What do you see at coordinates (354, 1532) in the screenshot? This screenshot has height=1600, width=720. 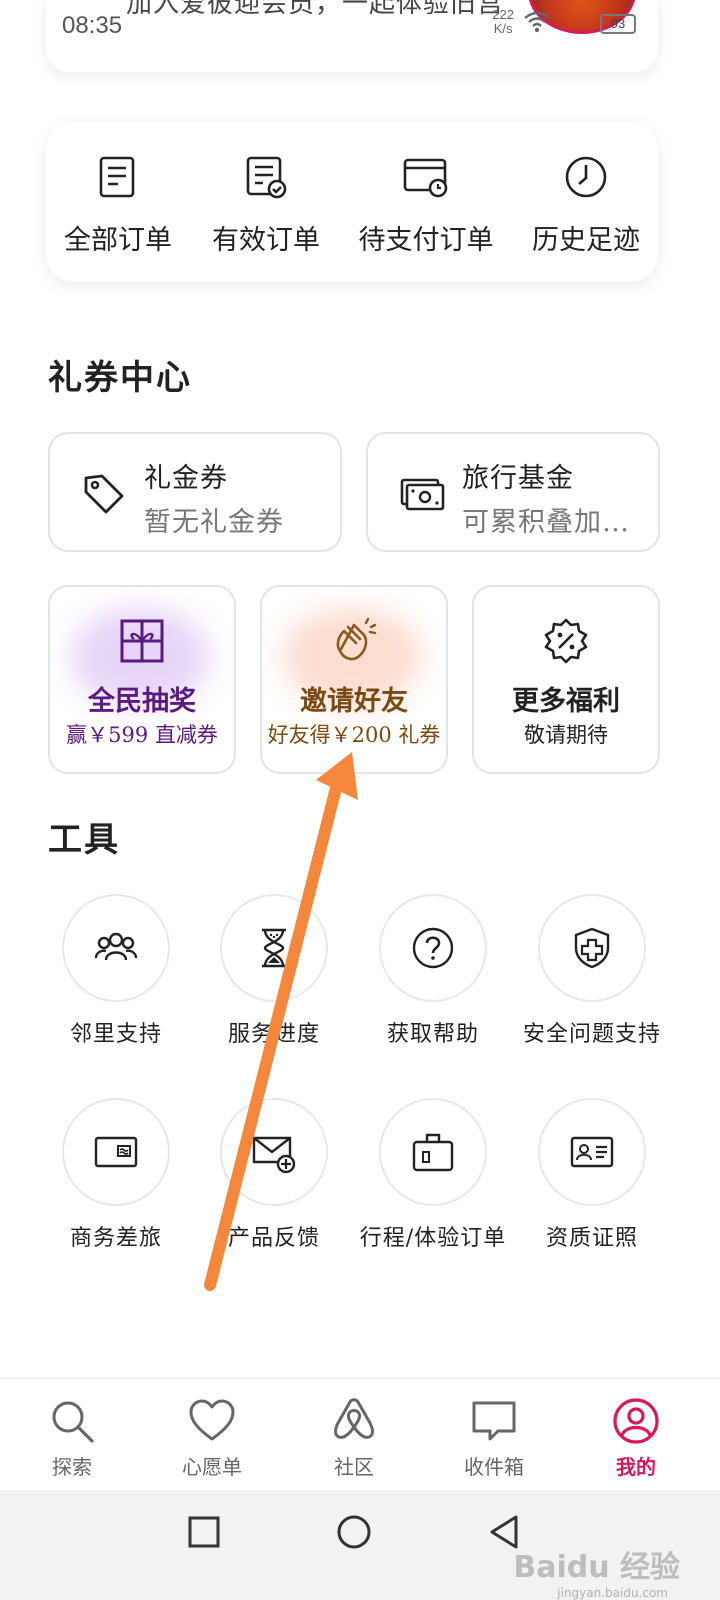 I see `home-icon` at bounding box center [354, 1532].